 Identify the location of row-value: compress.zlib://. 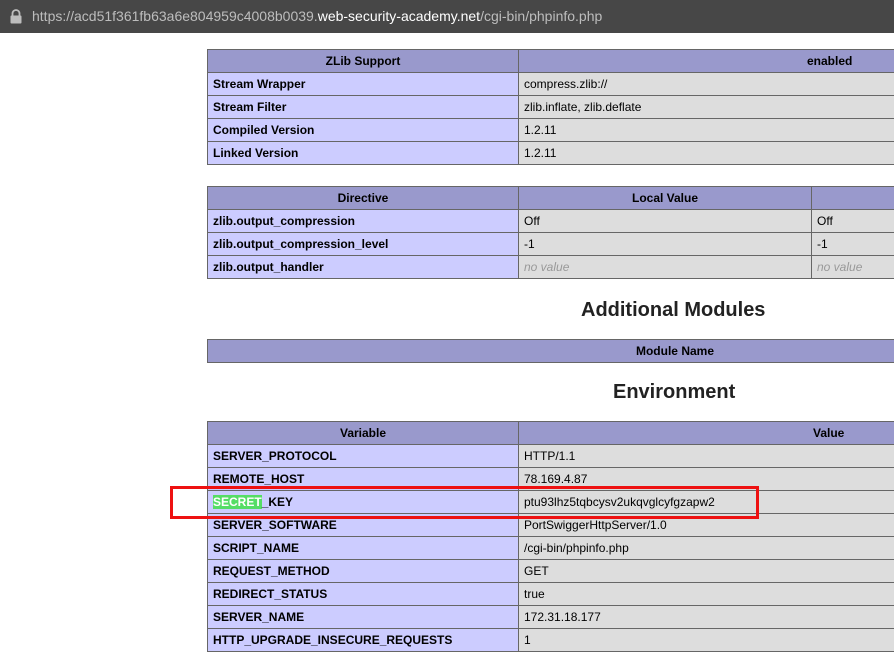
(706, 84).